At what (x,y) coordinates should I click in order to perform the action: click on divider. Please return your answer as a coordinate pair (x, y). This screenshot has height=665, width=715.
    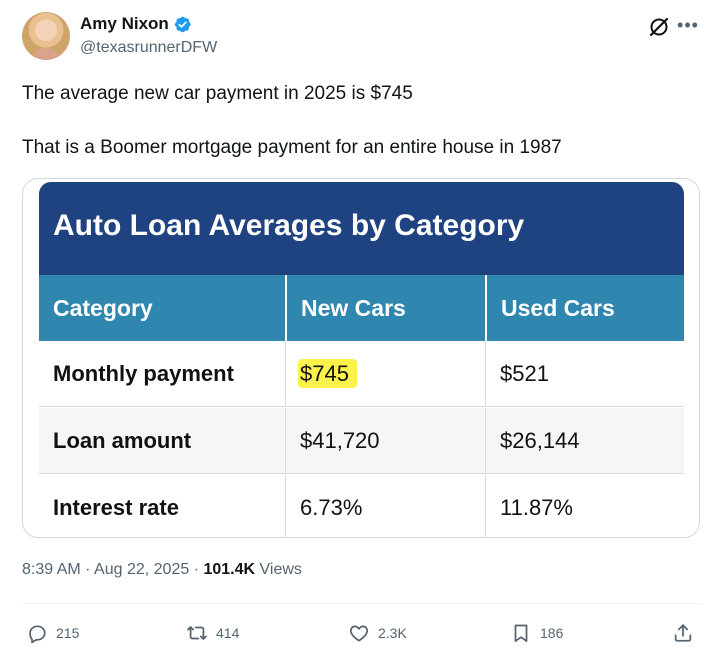
    Looking at the image, I should click on (362, 603).